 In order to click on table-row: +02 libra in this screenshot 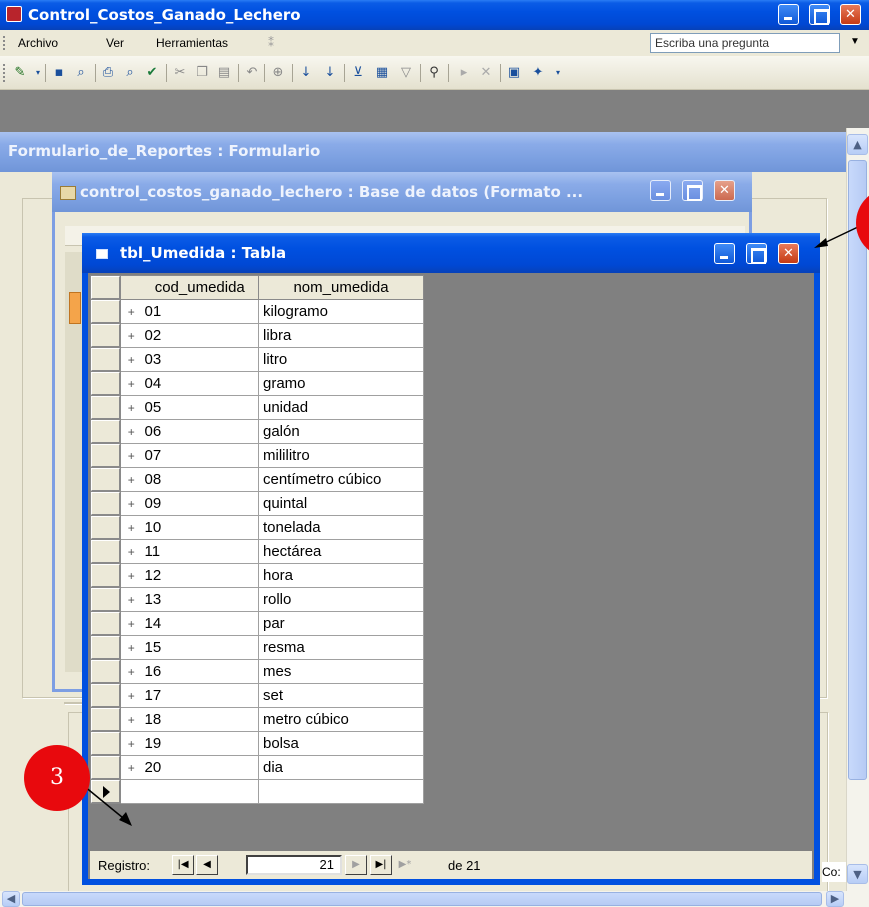, I will do `click(257, 335)`.